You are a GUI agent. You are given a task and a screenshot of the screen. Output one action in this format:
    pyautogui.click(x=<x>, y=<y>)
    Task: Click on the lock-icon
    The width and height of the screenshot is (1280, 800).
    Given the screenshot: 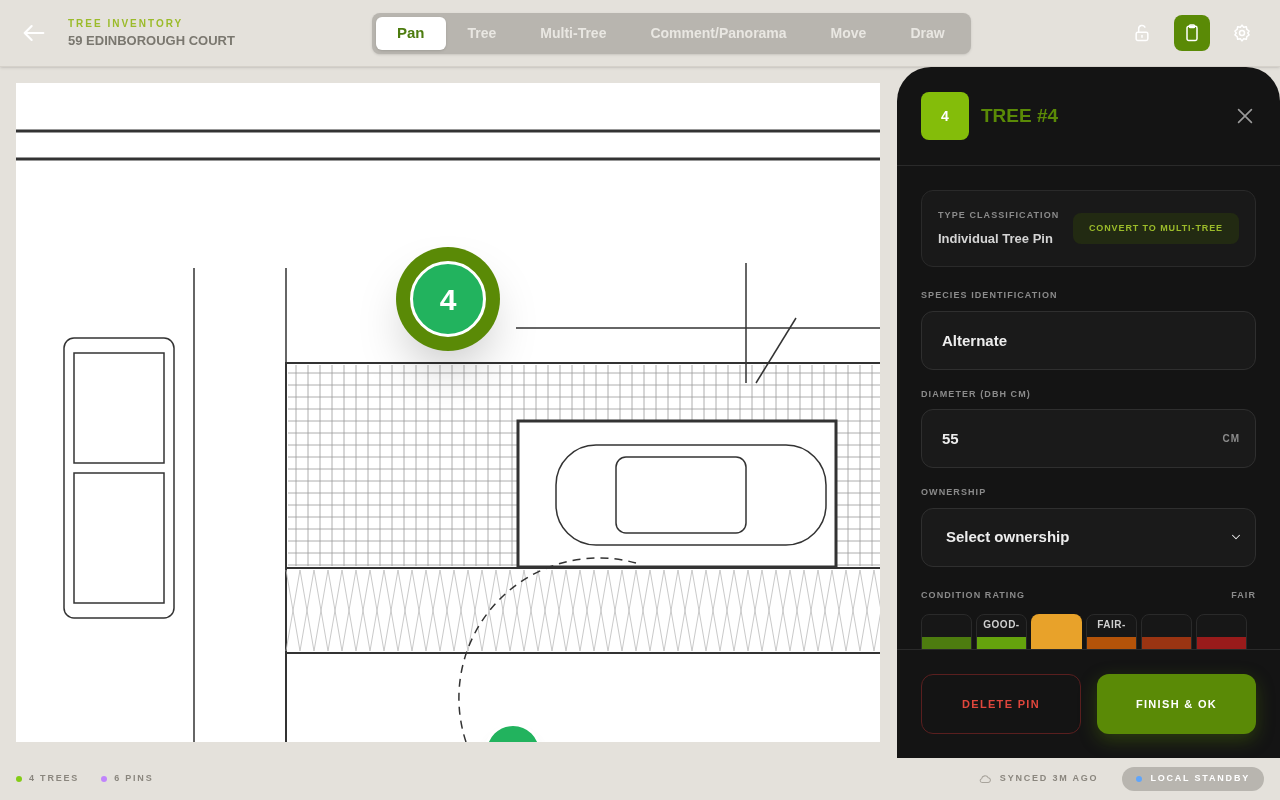 What is the action you would take?
    pyautogui.click(x=1142, y=33)
    